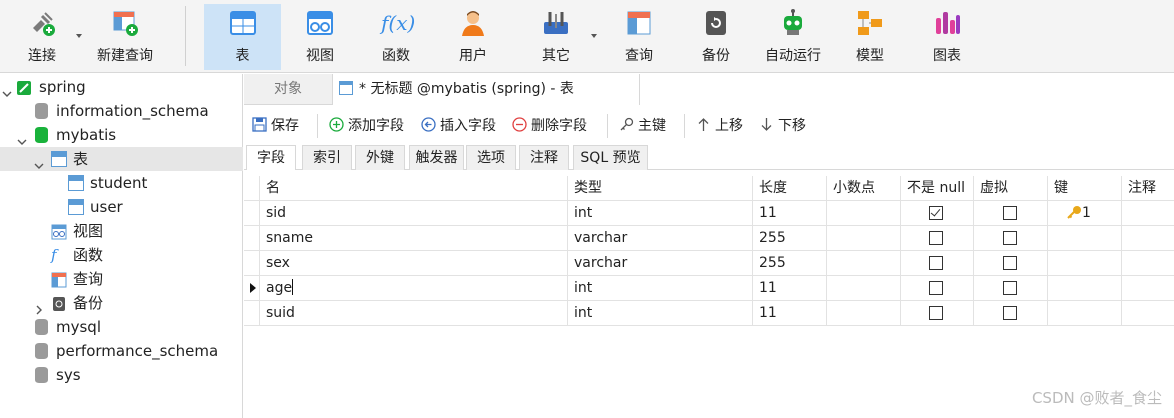 This screenshot has height=418, width=1174. What do you see at coordinates (121, 135) in the screenshot?
I see `tree-item-mybatis: mybatis` at bounding box center [121, 135].